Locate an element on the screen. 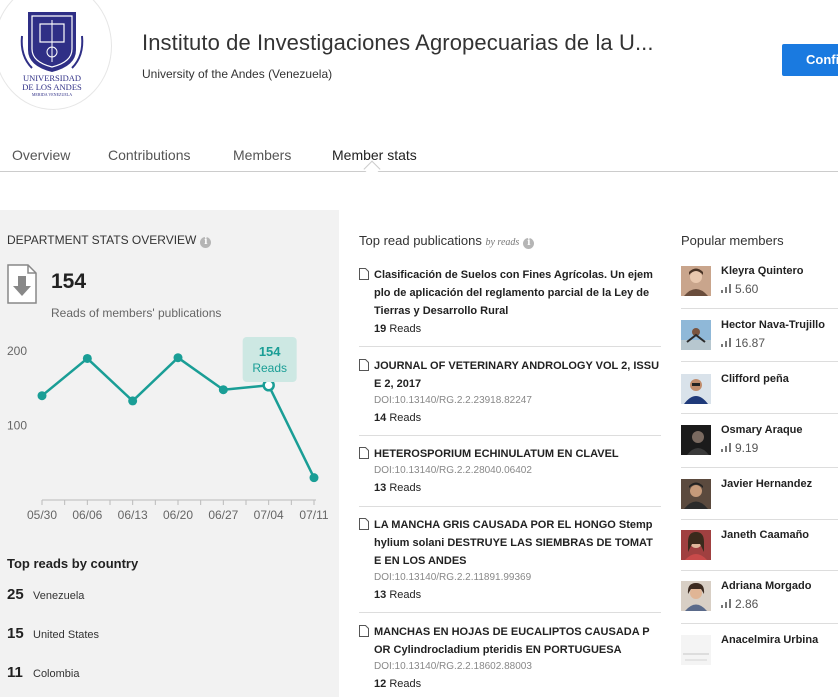  country-reads-count: 11 is located at coordinates (15, 672).